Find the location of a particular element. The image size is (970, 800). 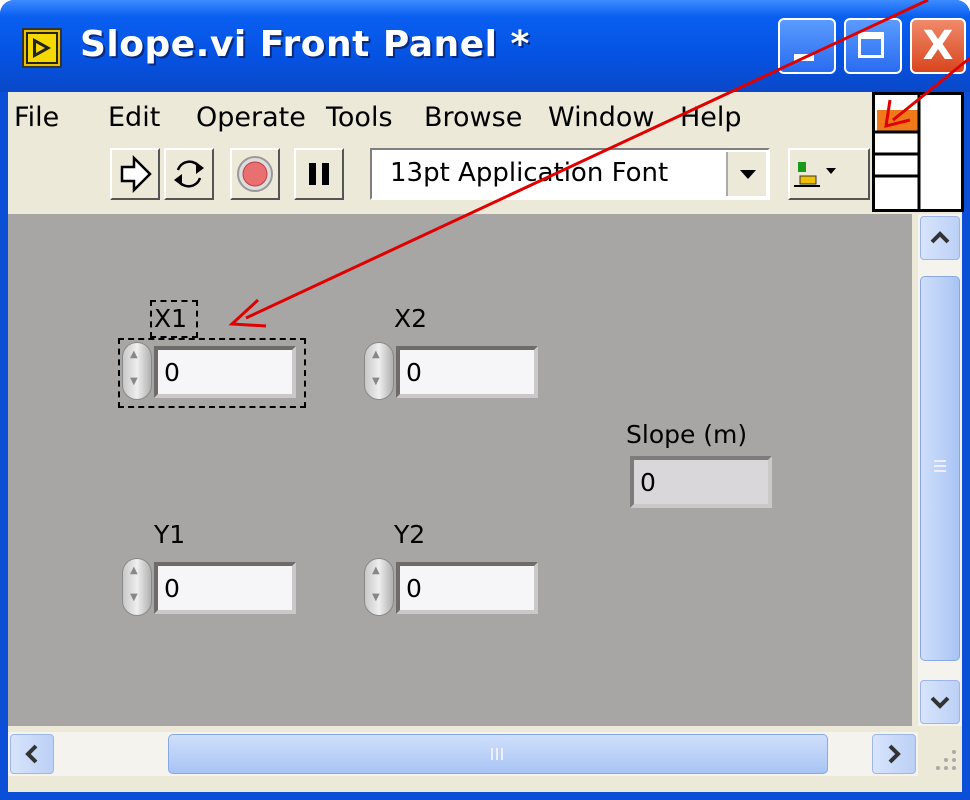

close-button: X is located at coordinates (938, 46).